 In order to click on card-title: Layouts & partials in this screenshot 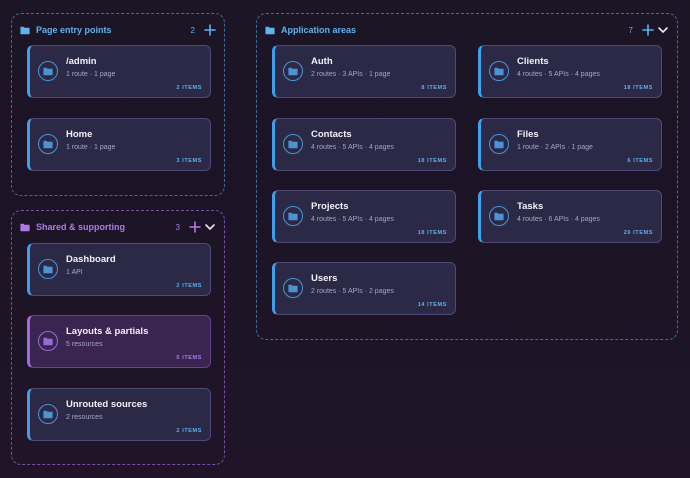, I will do `click(107, 331)`.